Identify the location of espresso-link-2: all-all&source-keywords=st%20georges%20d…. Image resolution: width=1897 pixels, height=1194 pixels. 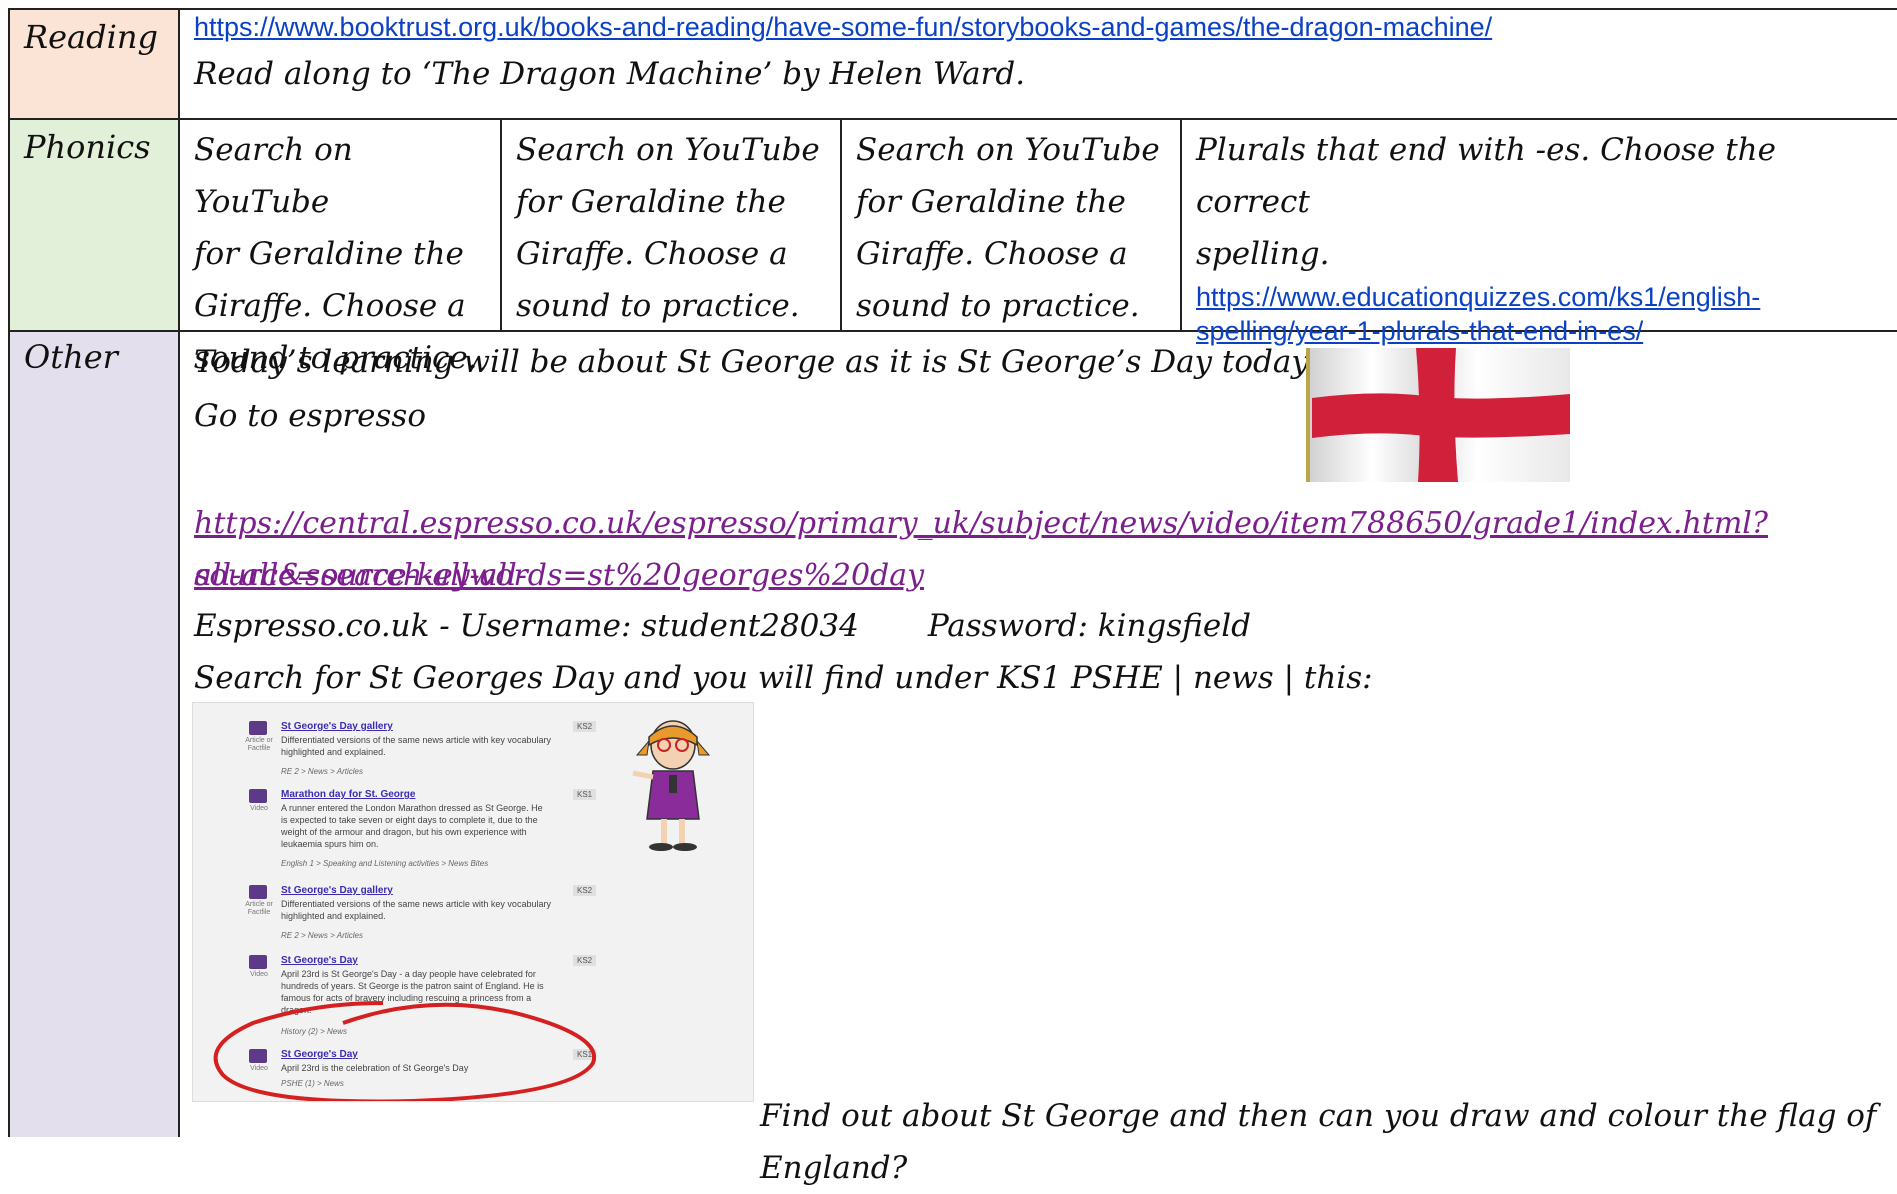
(559, 576).